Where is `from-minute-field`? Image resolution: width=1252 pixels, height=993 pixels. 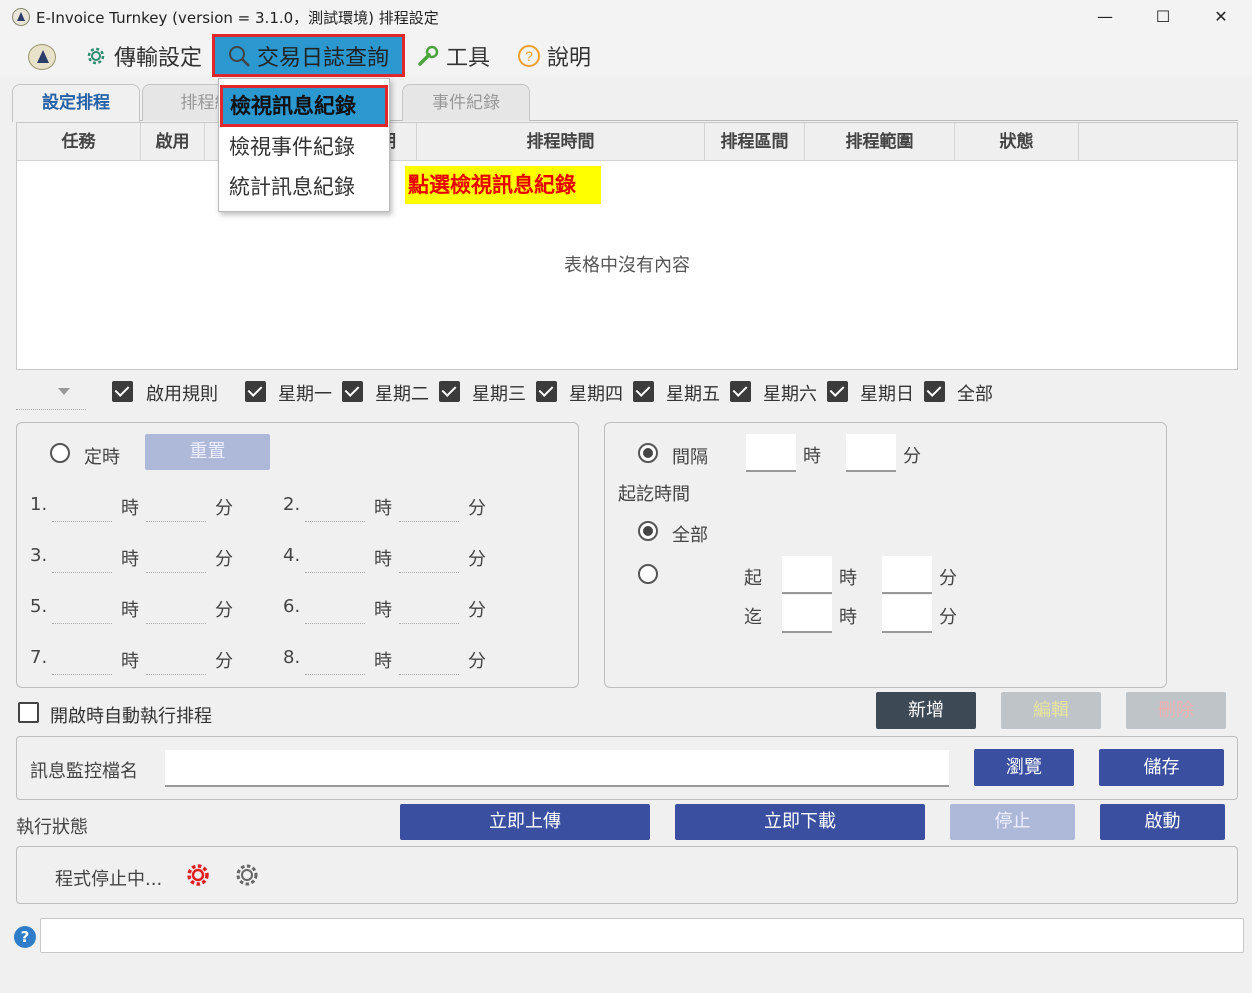 from-minute-field is located at coordinates (907, 575).